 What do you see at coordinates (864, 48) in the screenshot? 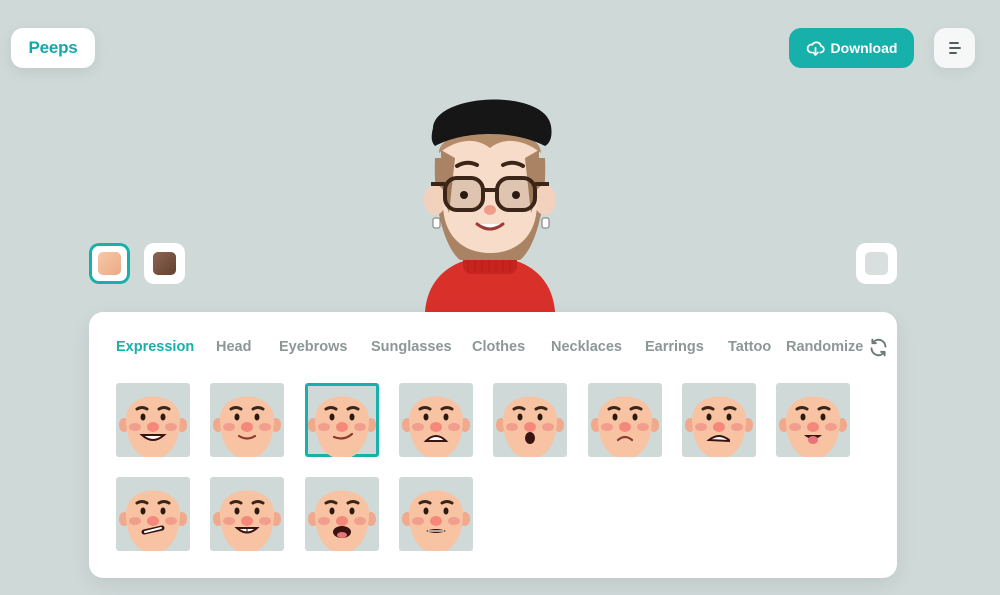
I see `download-label: Download` at bounding box center [864, 48].